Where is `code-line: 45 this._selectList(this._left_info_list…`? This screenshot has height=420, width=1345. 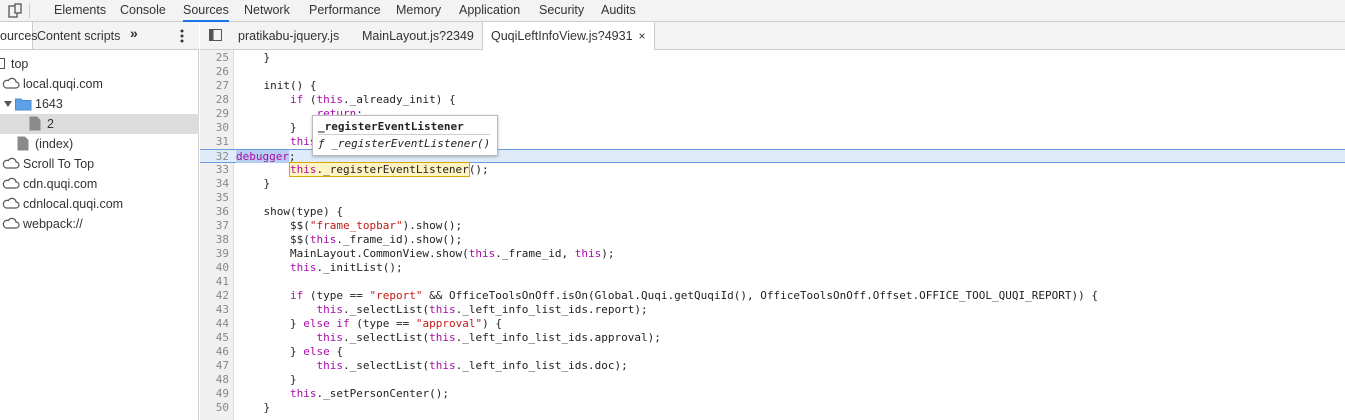 code-line: 45 this._selectList(this._left_info_list… is located at coordinates (772, 338).